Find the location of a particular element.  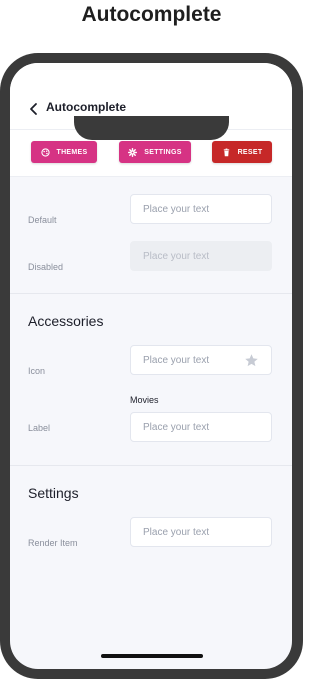

reset-button: RESET is located at coordinates (242, 152).